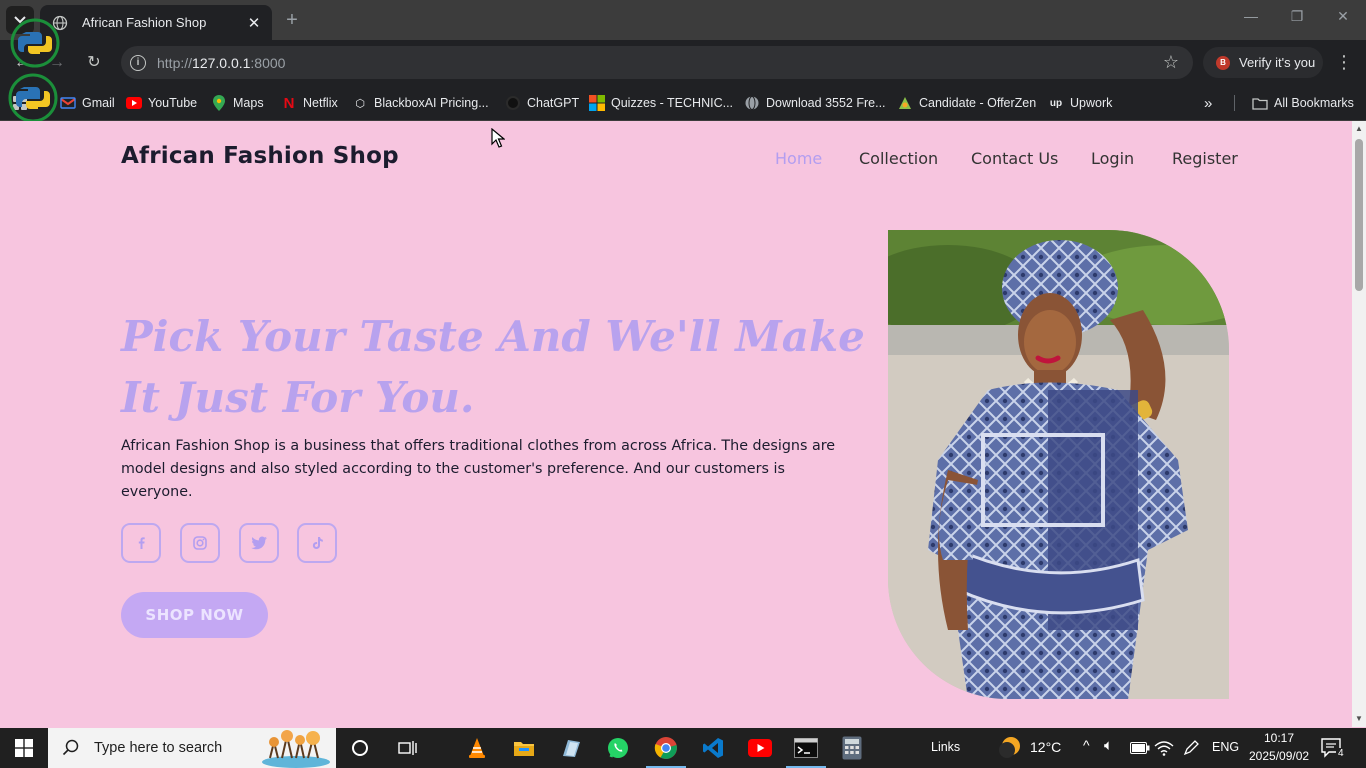 The height and width of the screenshot is (768, 1366). What do you see at coordinates (289, 103) in the screenshot?
I see `netflix-icon: N` at bounding box center [289, 103].